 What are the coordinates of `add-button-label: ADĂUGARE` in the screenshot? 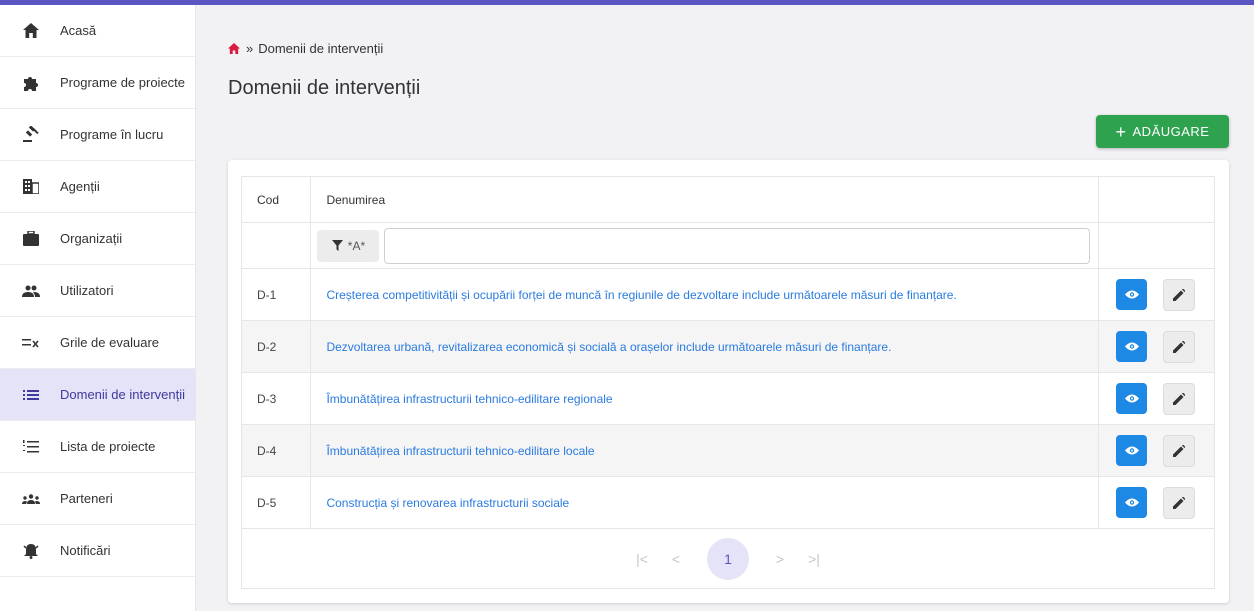 It's located at (1171, 131).